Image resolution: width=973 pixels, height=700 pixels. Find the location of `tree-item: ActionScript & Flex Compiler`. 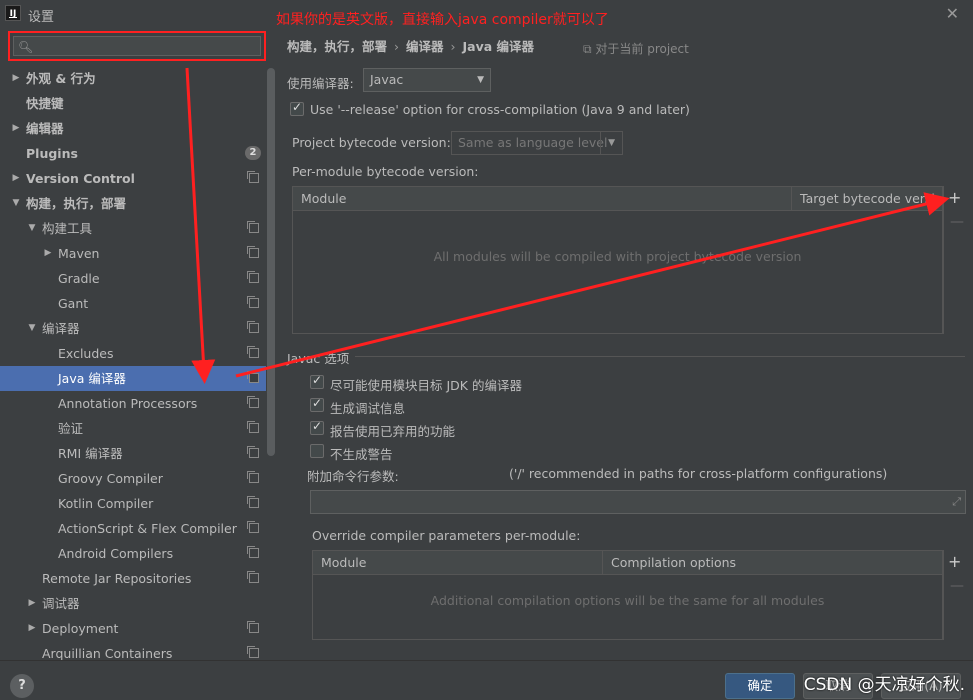

tree-item: ActionScript & Flex Compiler is located at coordinates (133, 528).